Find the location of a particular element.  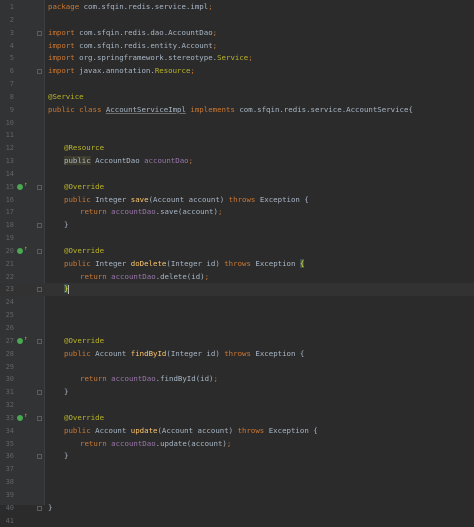

code-line: 19 is located at coordinates (237, 238).